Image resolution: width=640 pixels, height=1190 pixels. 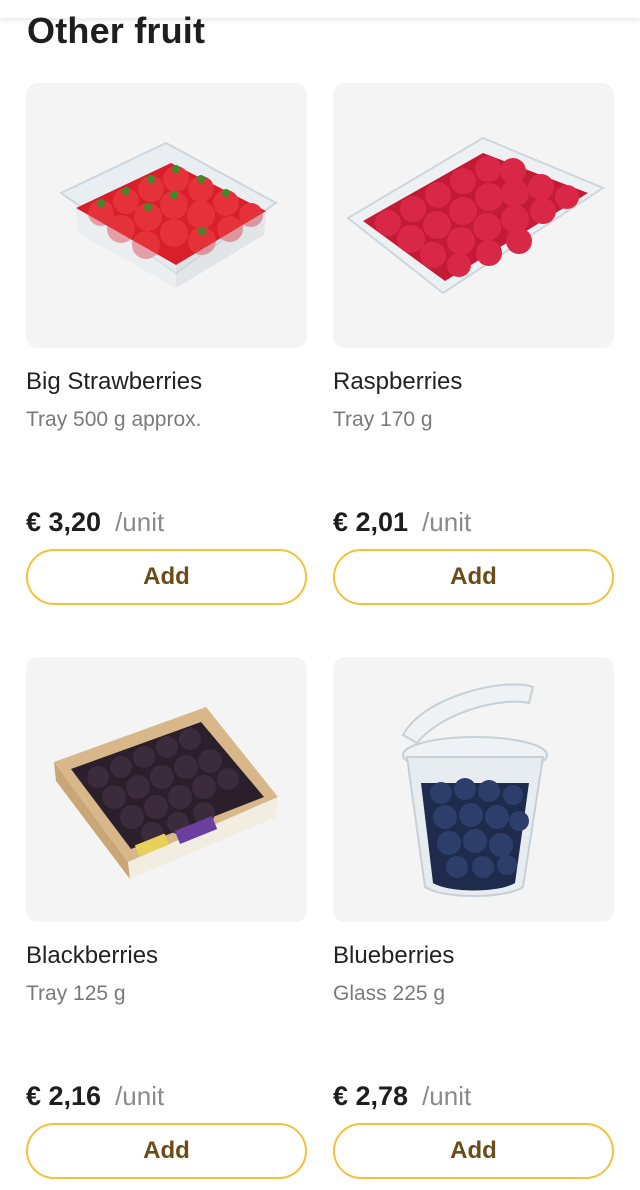 I want to click on product-unit: Tray 125 g, so click(x=76, y=993).